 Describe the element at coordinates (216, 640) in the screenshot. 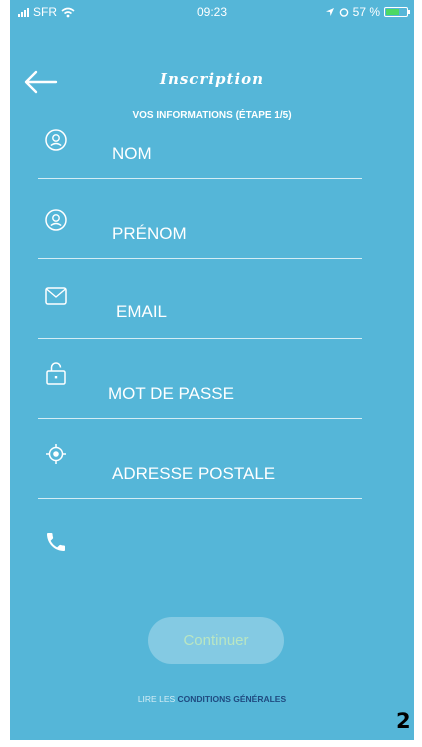

I see `continue-button: Continuer` at that location.